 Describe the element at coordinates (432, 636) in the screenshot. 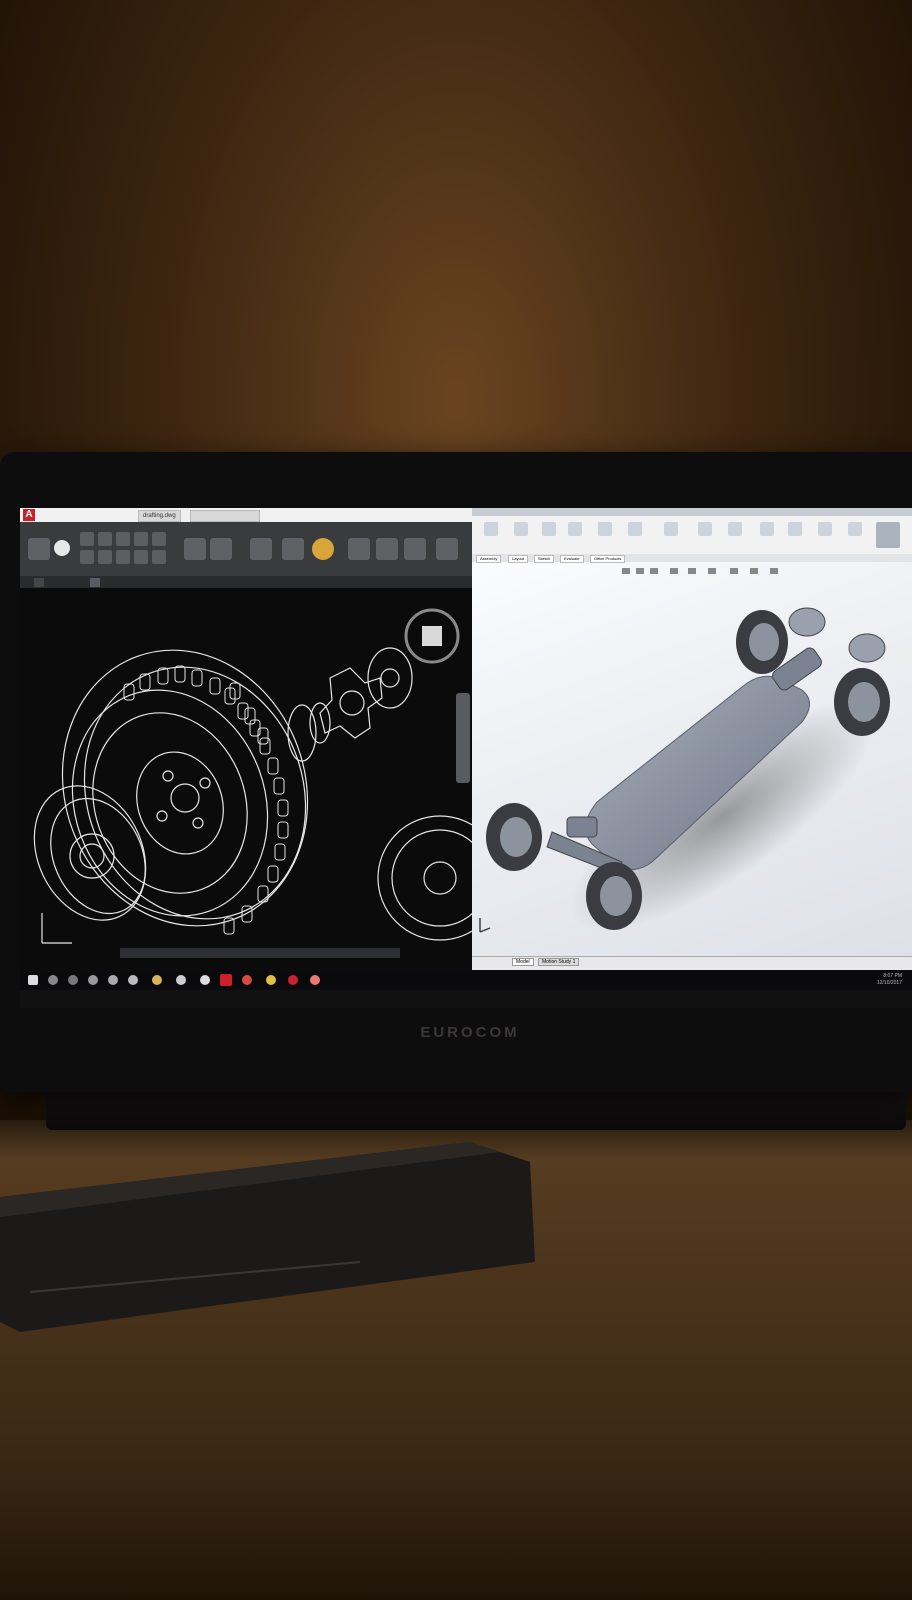

I see `viewcube-icon` at that location.